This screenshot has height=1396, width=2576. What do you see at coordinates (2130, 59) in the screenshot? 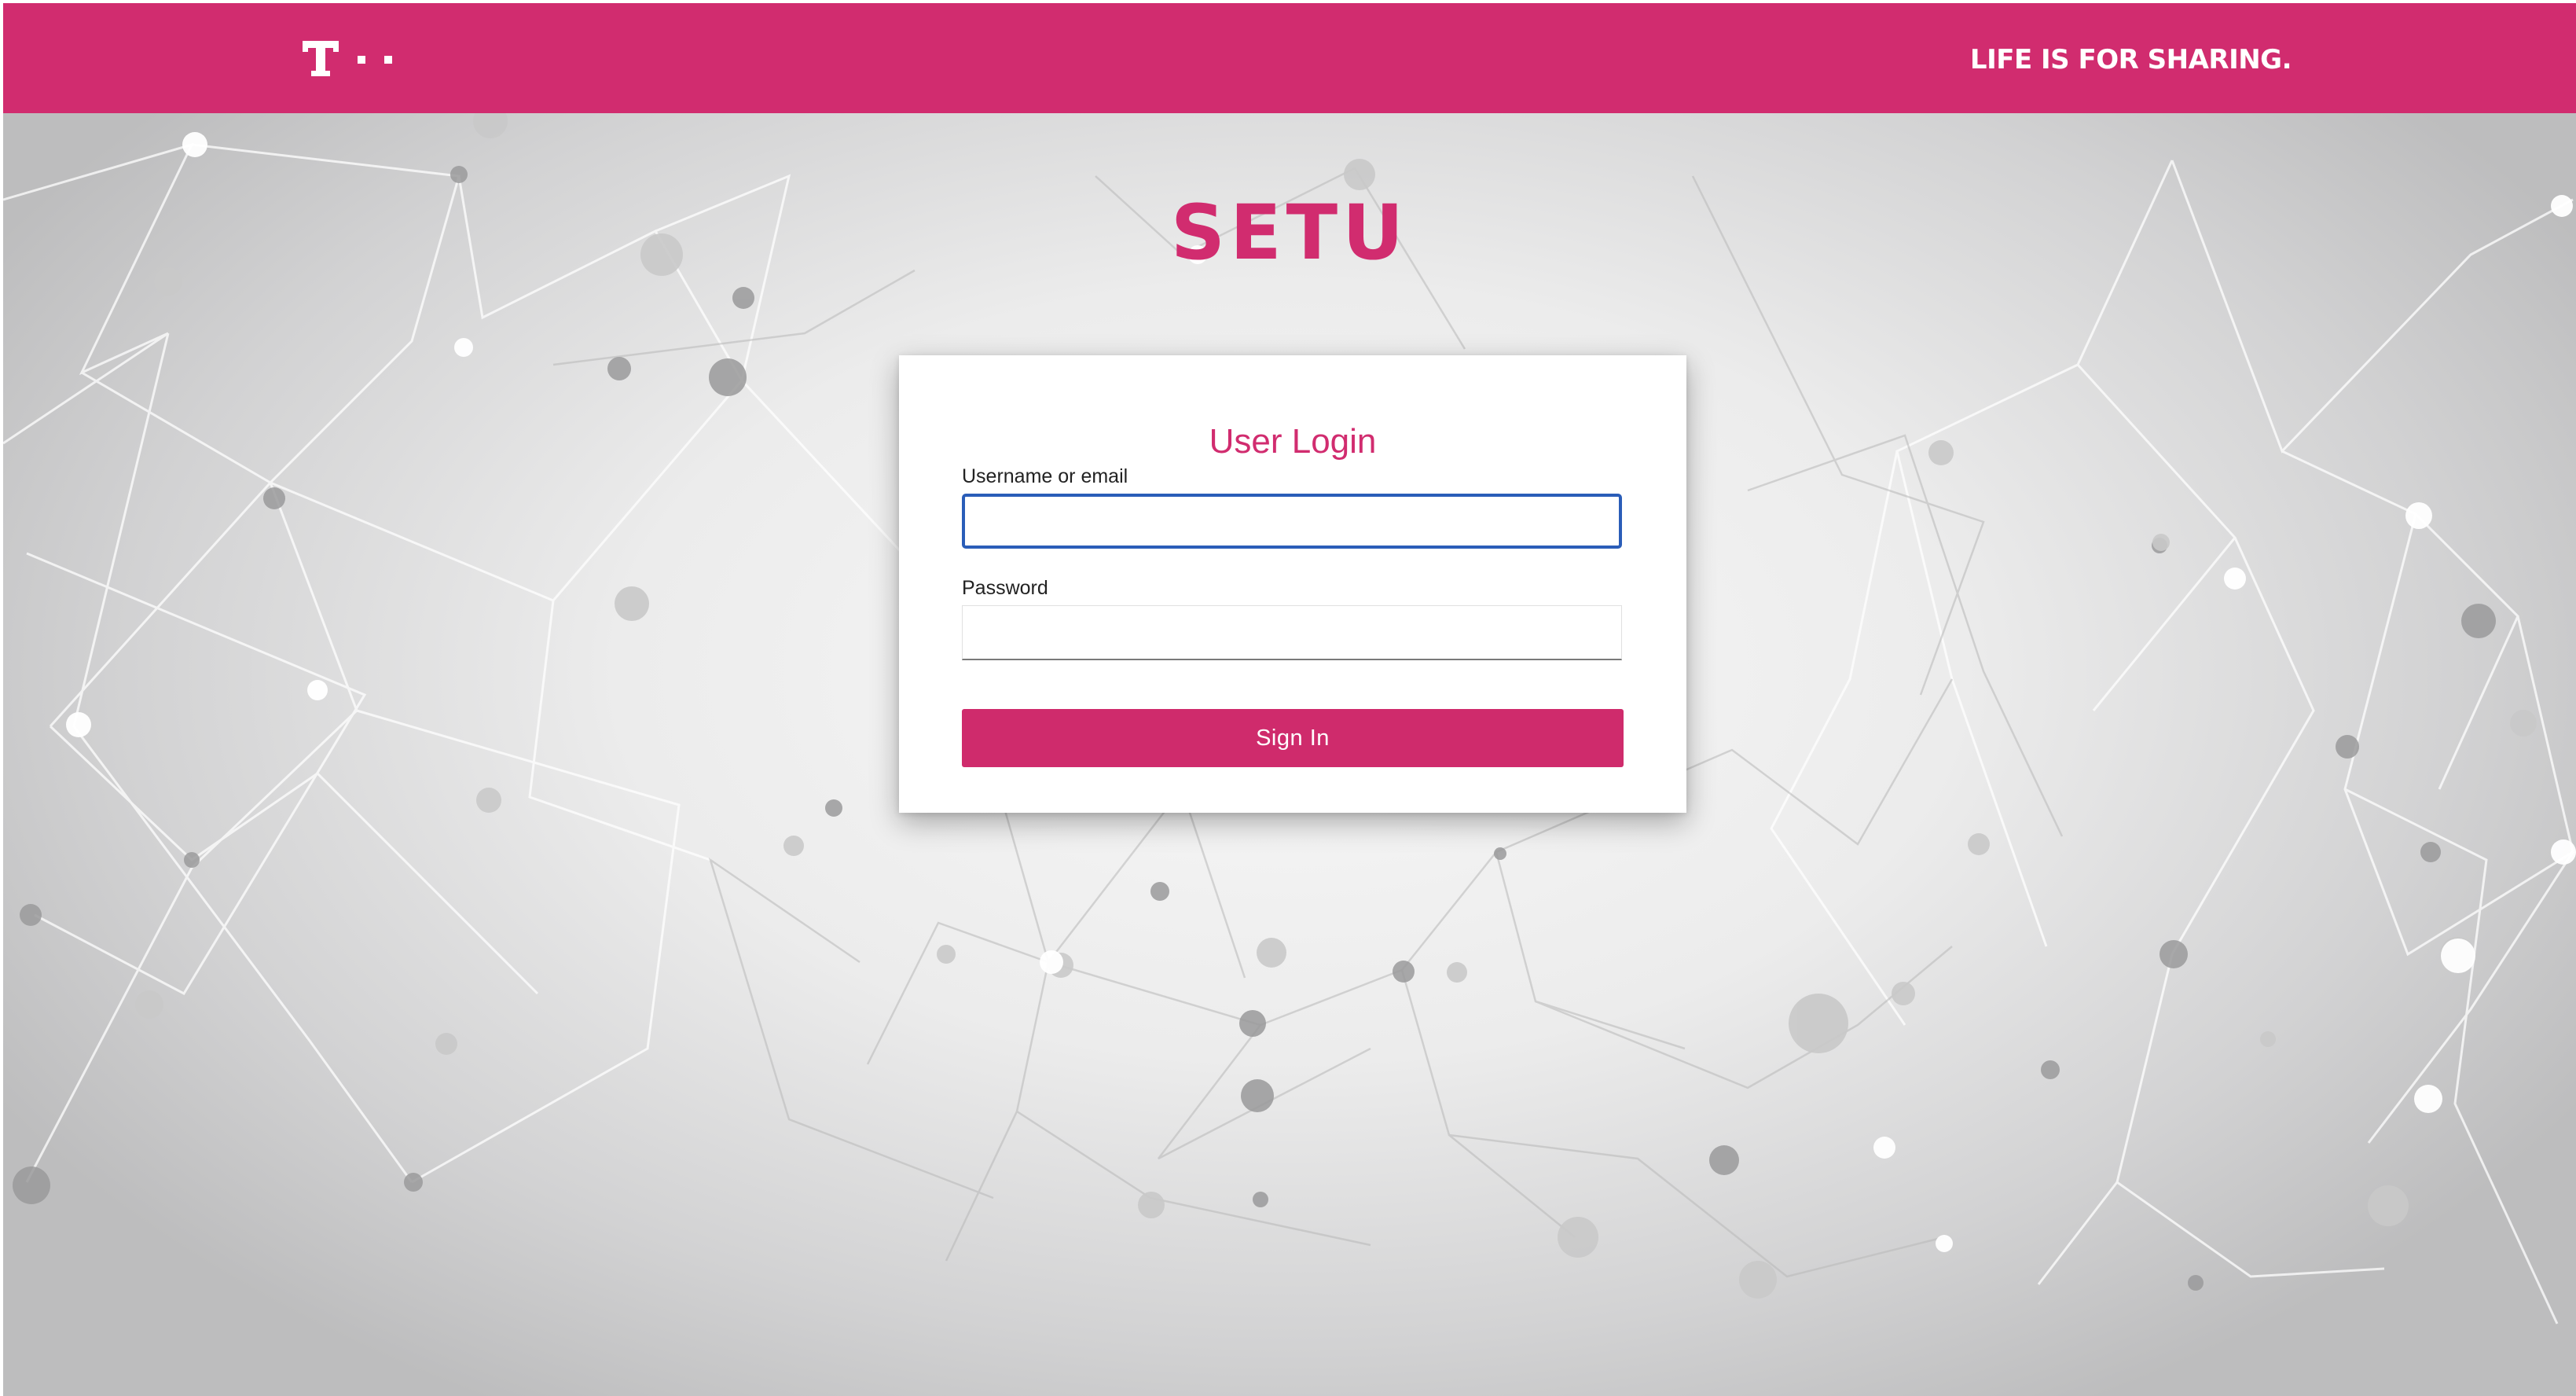
I see `brand-tagline: LIFE IS FOR SHARING.` at bounding box center [2130, 59].